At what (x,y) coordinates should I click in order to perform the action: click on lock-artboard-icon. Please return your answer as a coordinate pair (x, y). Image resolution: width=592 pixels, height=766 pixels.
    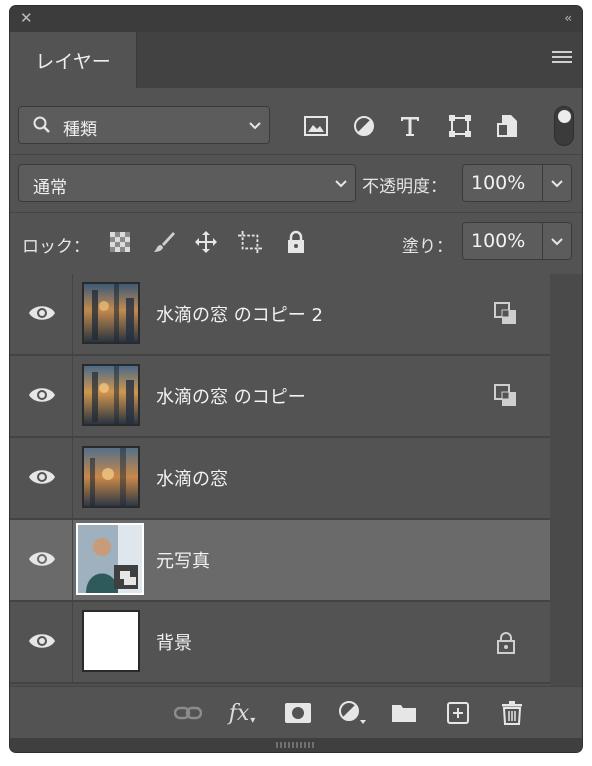
    Looking at the image, I should click on (250, 242).